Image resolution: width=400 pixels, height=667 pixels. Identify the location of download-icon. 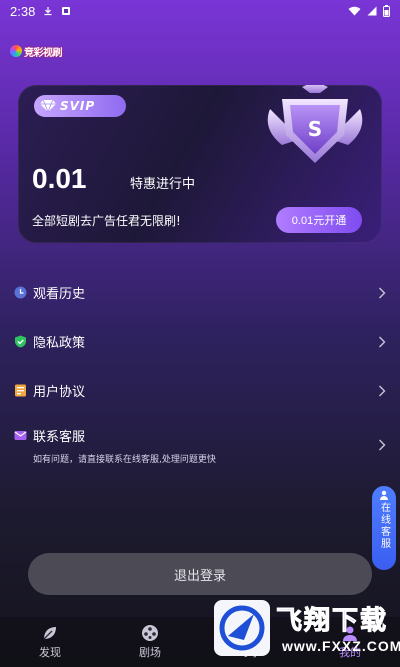
(48, 11).